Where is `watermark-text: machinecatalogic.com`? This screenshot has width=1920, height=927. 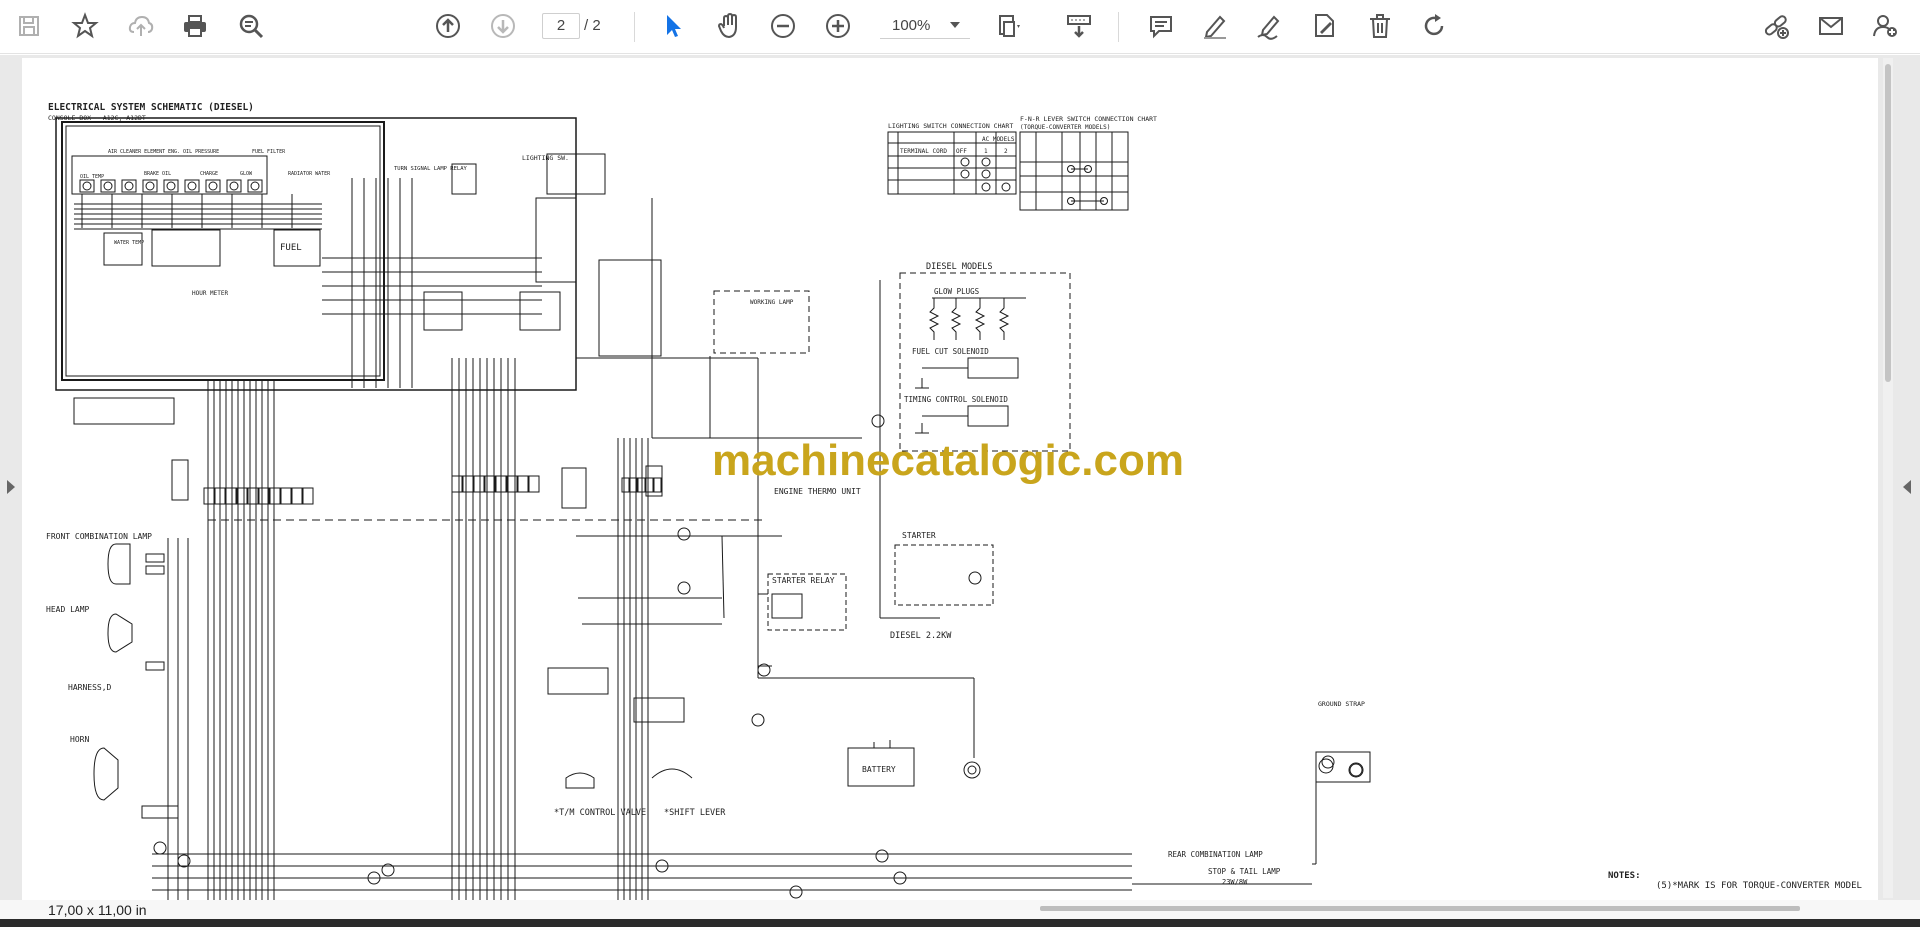 watermark-text: machinecatalogic.com is located at coordinates (948, 460).